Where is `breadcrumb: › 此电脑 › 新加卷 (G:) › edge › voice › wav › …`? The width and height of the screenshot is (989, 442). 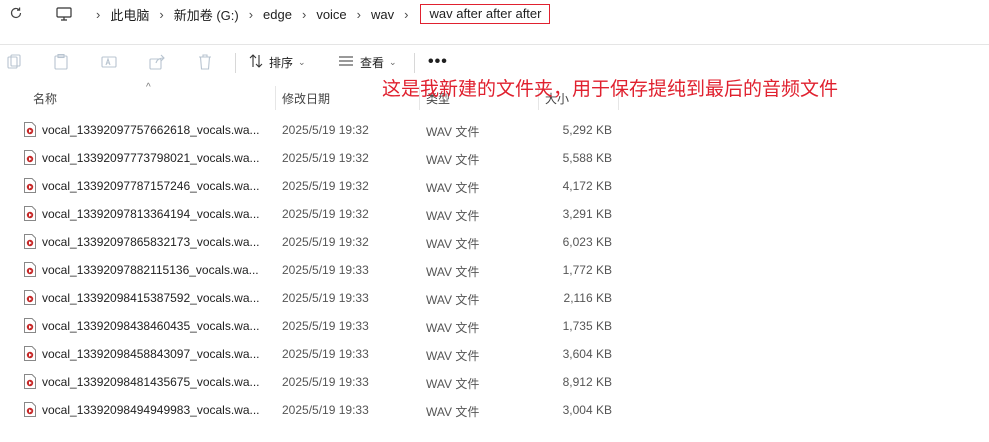 breadcrumb: › 此电脑 › 新加卷 (G:) › edge › voice › wav › … is located at coordinates (303, 14).